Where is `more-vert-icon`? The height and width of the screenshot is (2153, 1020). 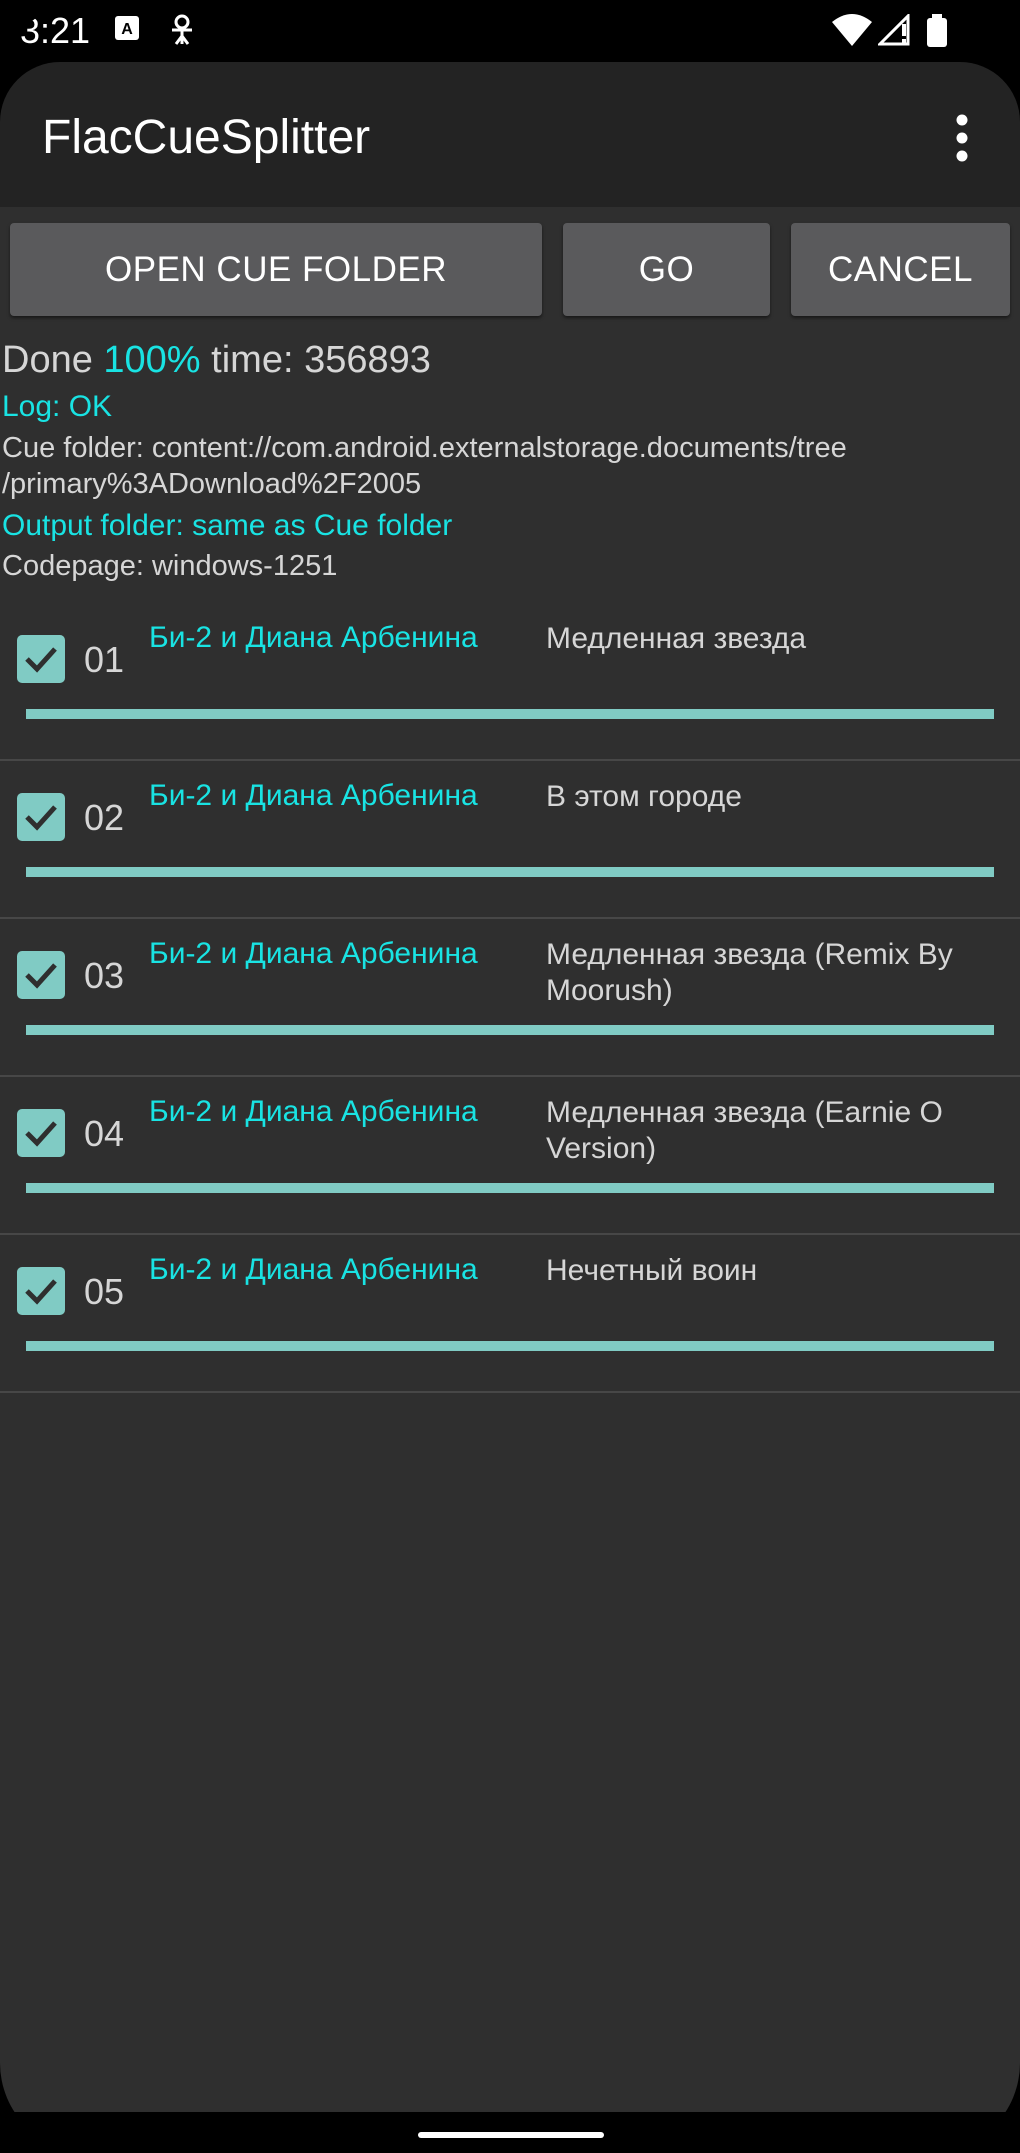
more-vert-icon is located at coordinates (962, 138).